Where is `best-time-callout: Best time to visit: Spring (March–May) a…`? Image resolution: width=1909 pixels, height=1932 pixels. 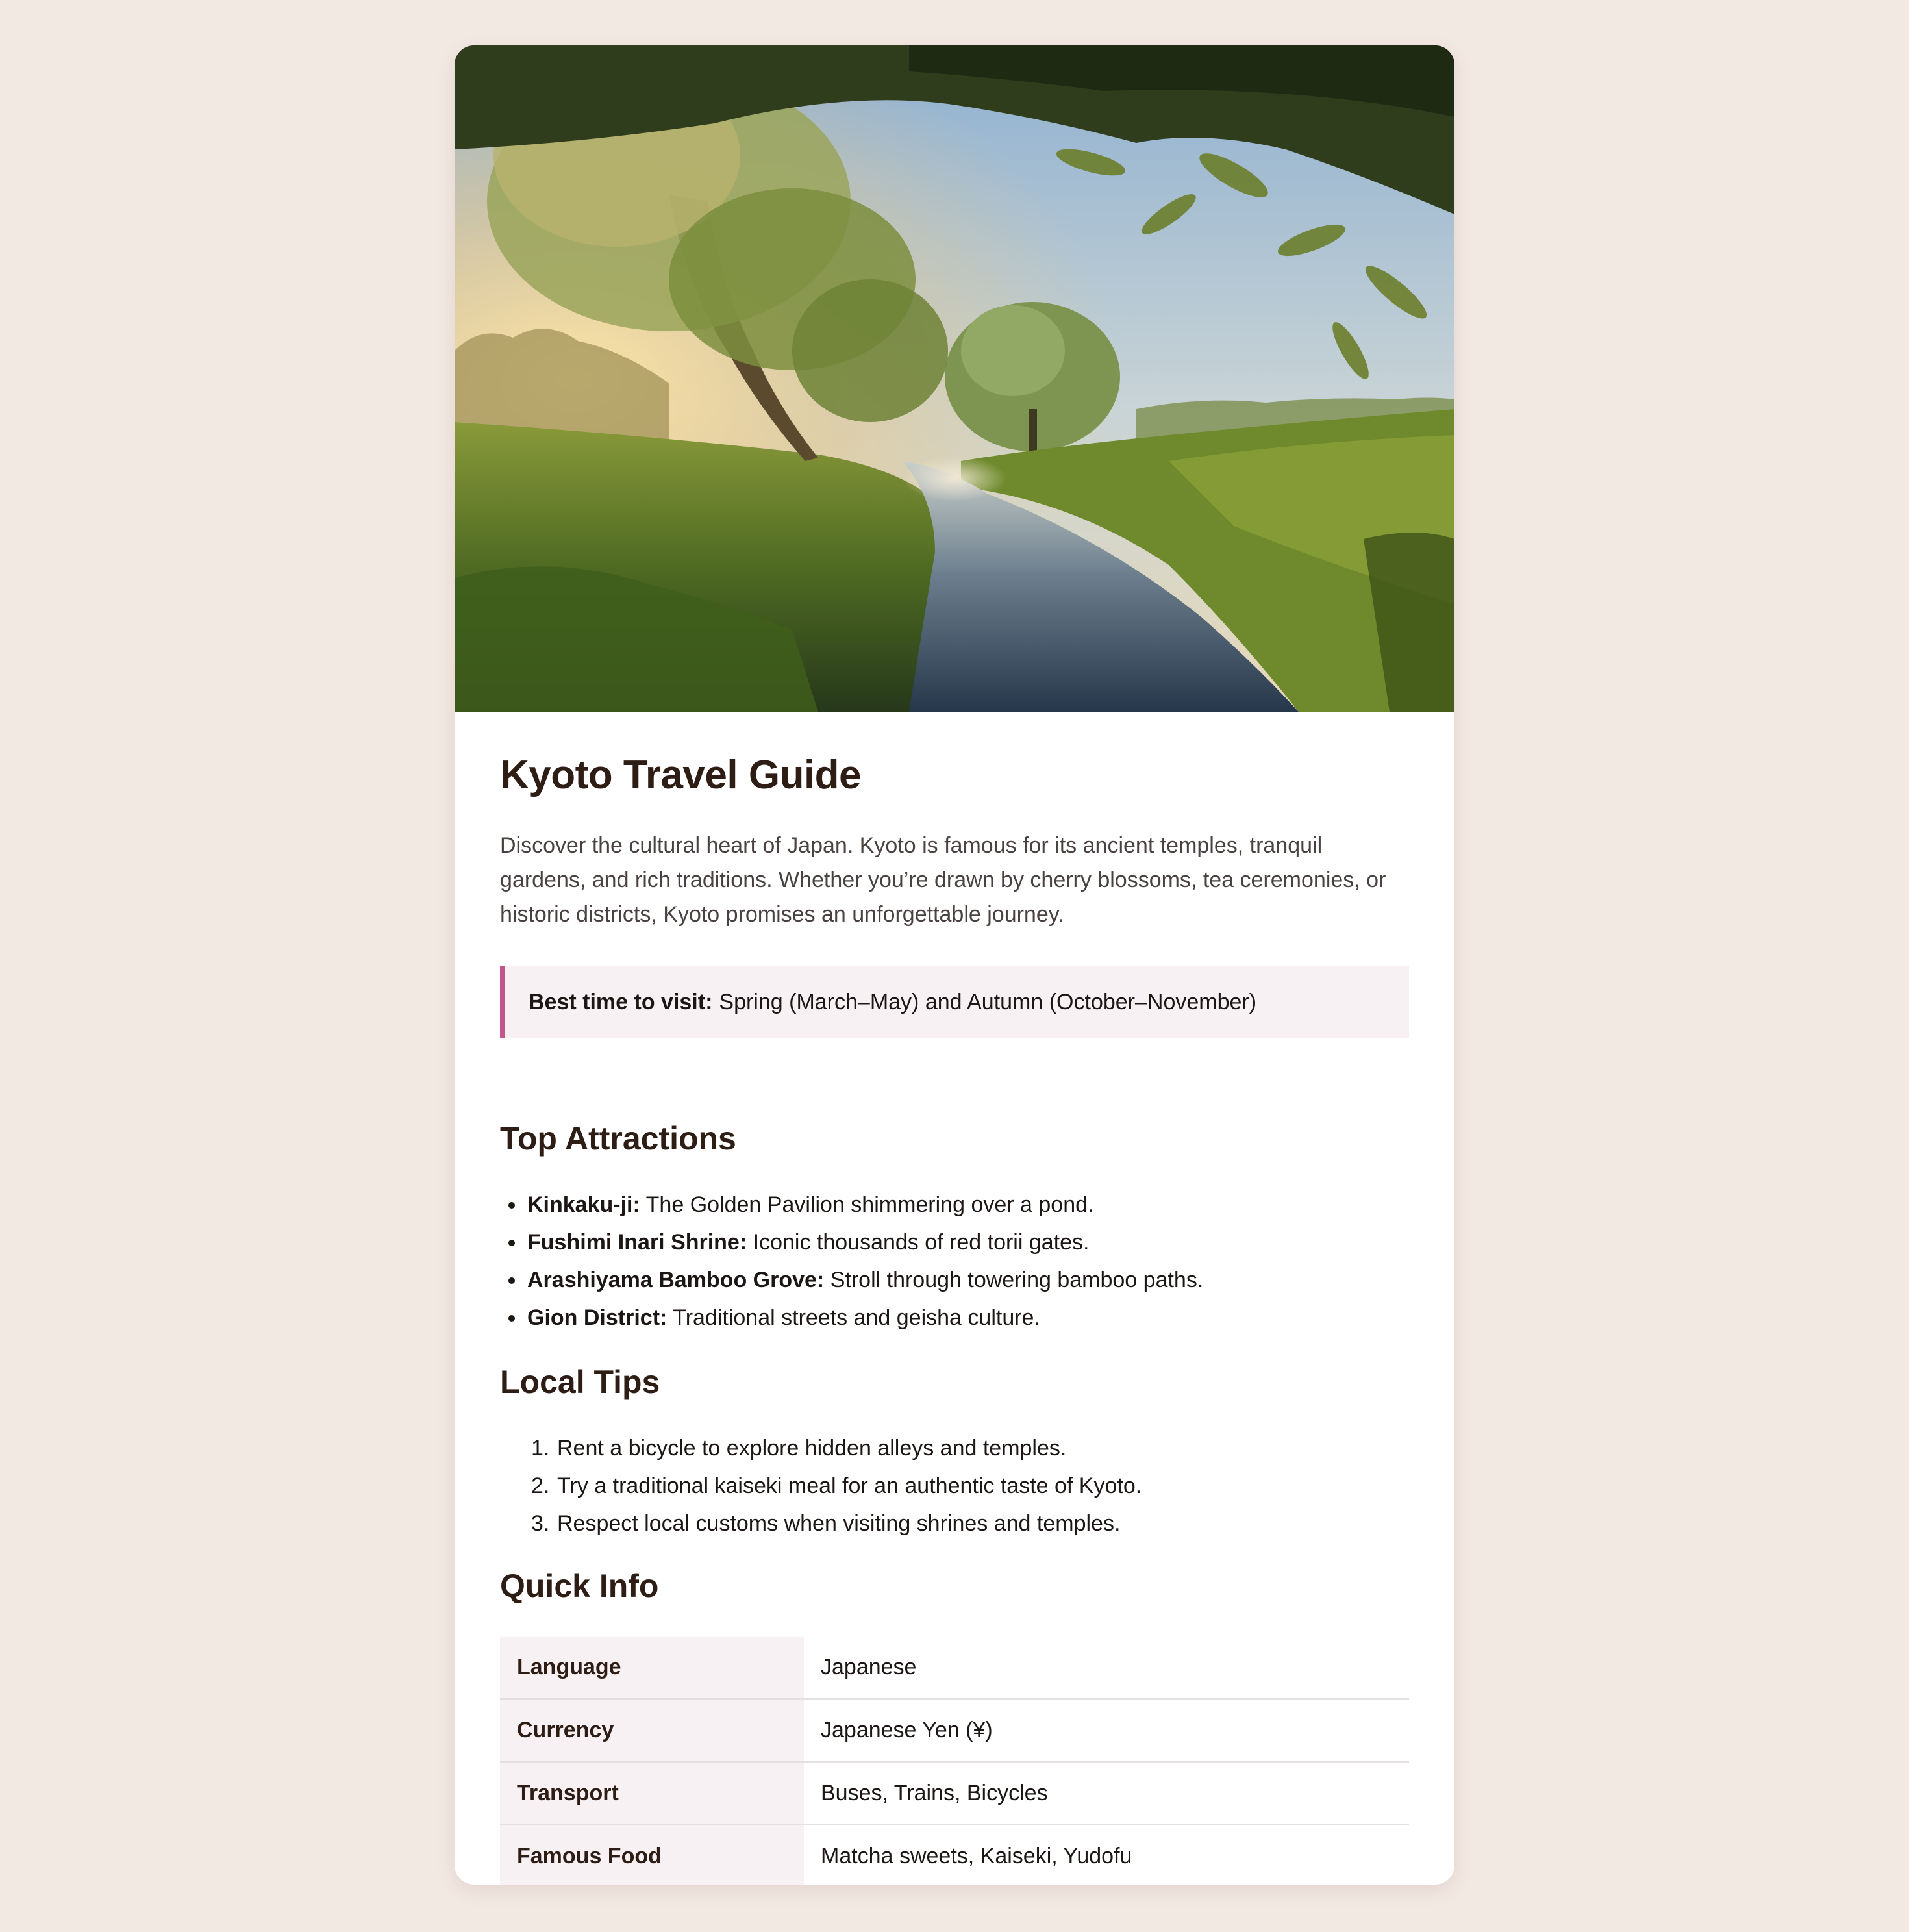
best-time-callout: Best time to visit: Spring (March–May) a… is located at coordinates (954, 1002).